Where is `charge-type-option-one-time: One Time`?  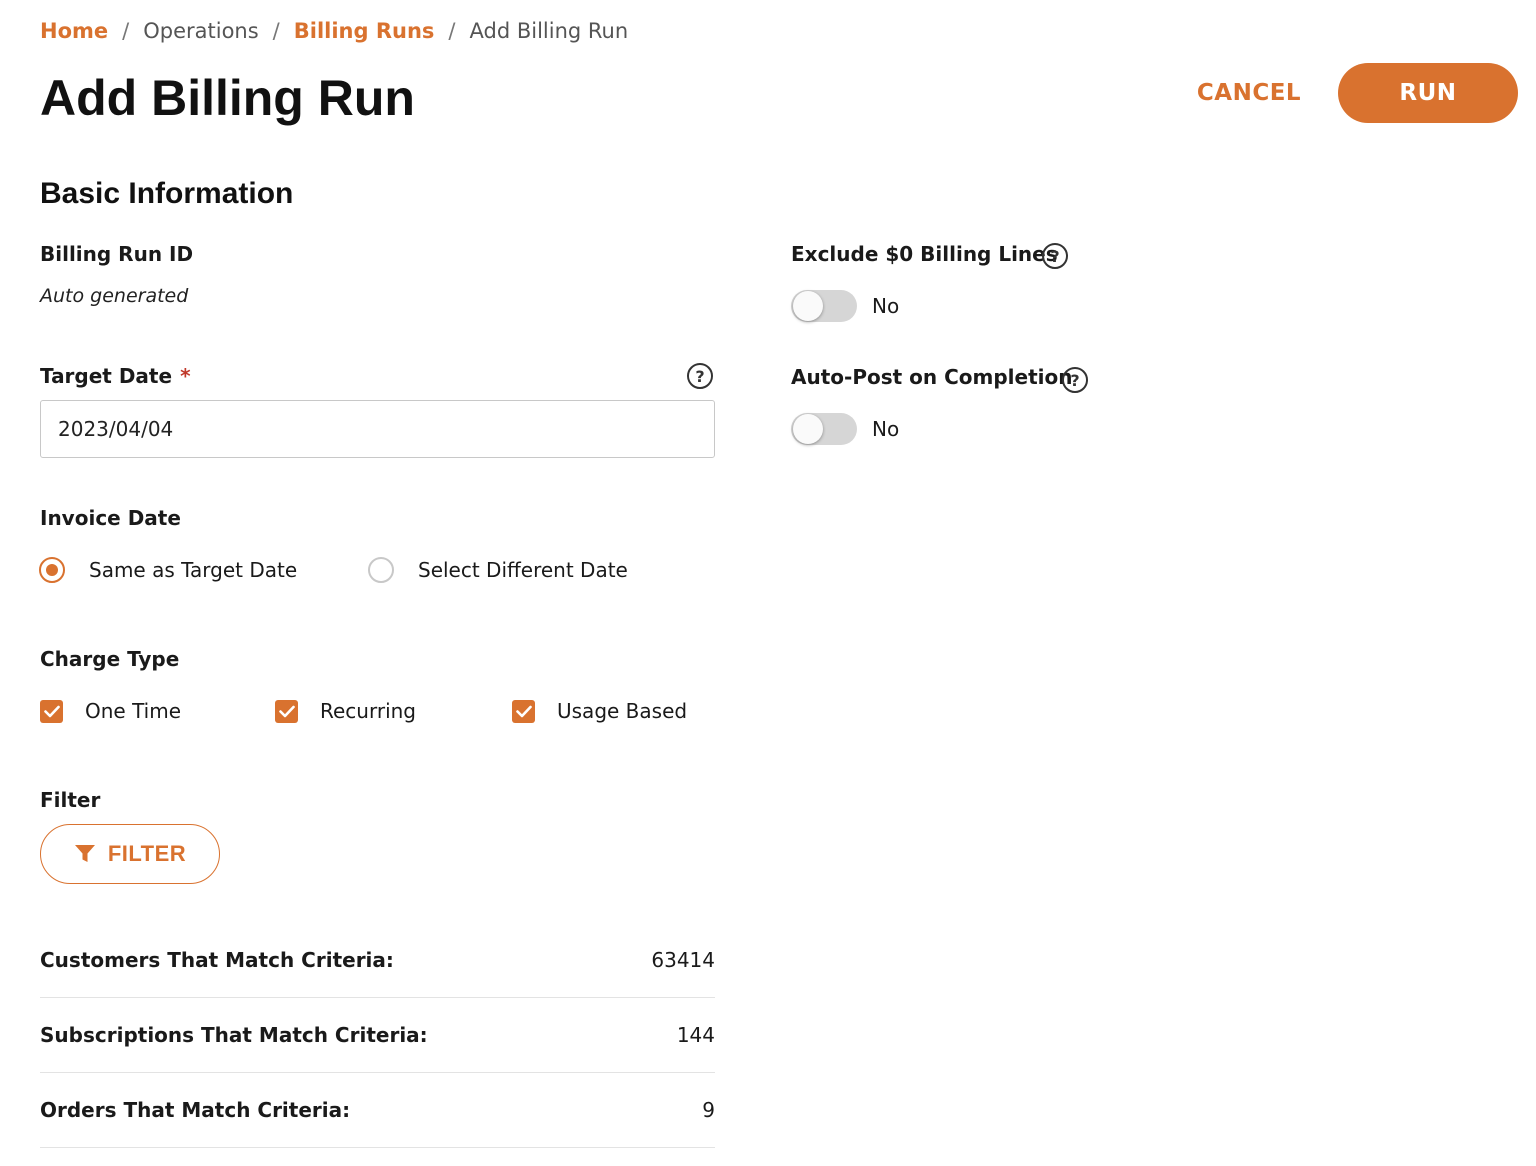
charge-type-option-one-time: One Time is located at coordinates (110, 711).